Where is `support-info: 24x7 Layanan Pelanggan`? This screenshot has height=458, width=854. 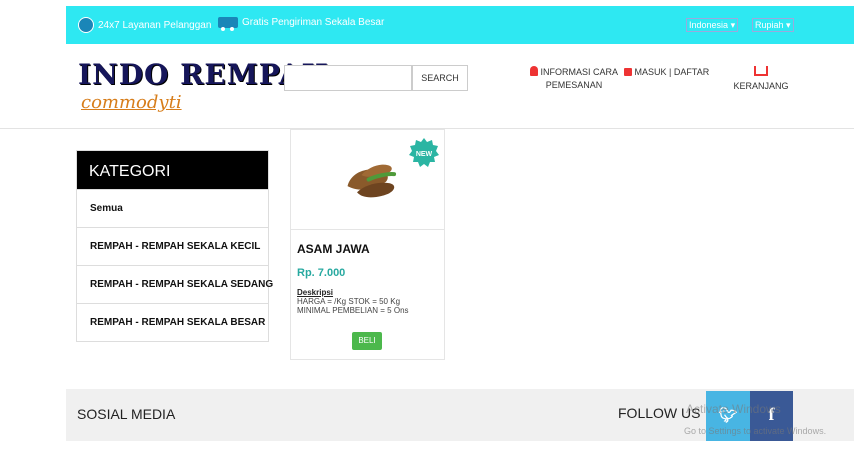 support-info: 24x7 Layanan Pelanggan is located at coordinates (144, 25).